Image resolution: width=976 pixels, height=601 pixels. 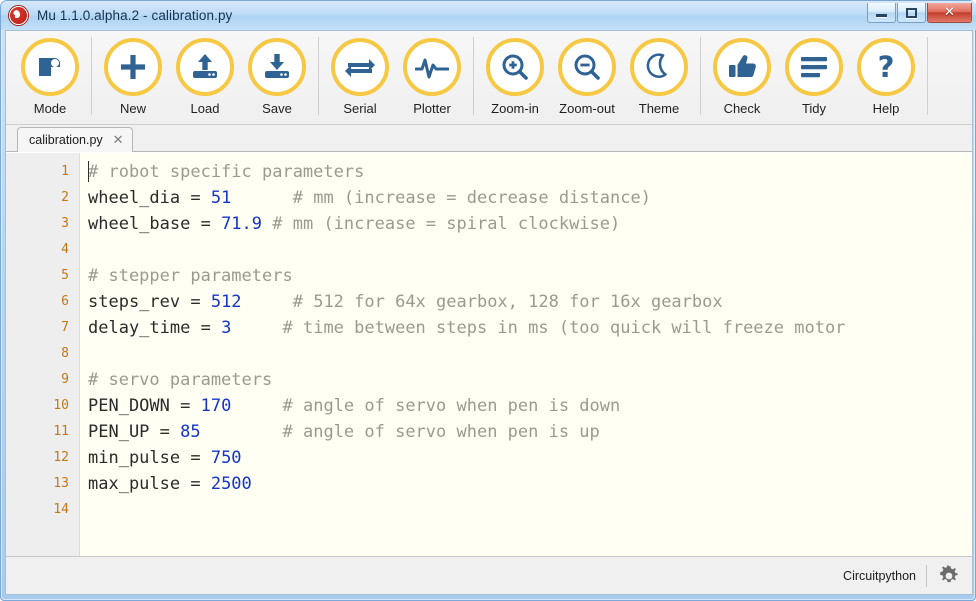 What do you see at coordinates (205, 67) in the screenshot?
I see `upload-icon` at bounding box center [205, 67].